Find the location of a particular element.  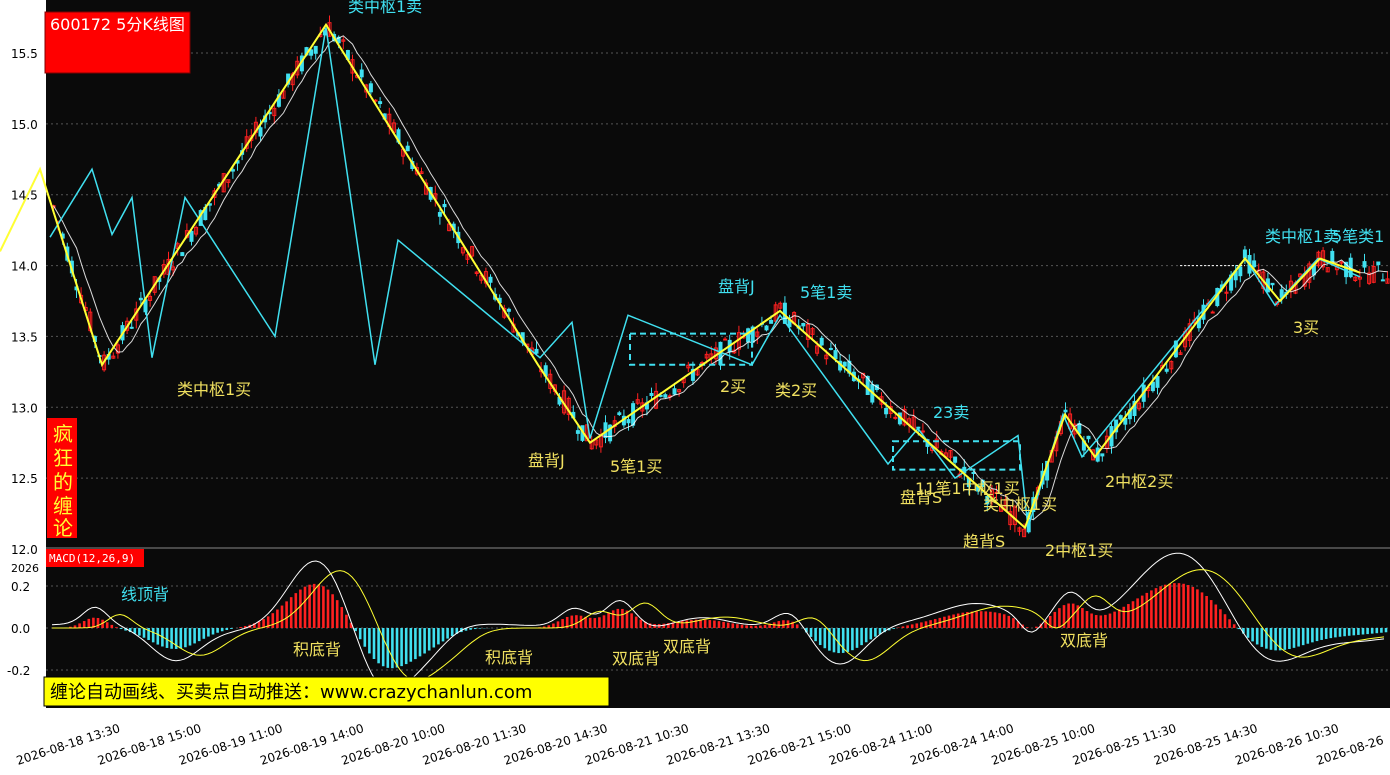

annotation-label: 23卖 is located at coordinates (951, 412).